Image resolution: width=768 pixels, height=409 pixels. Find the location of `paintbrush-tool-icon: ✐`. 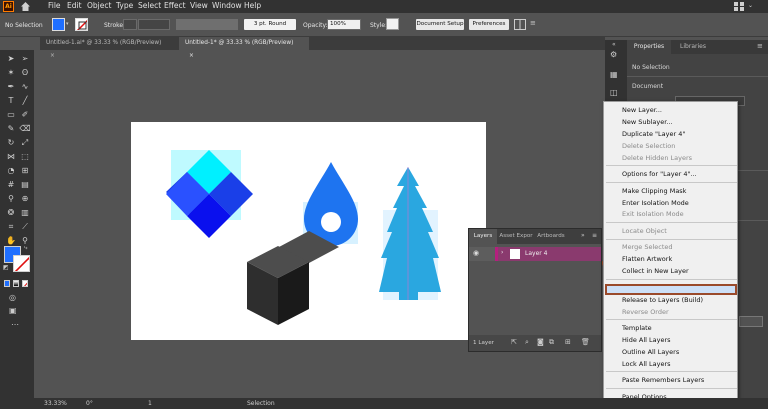

paintbrush-tool-icon: ✐ is located at coordinates (25, 115).